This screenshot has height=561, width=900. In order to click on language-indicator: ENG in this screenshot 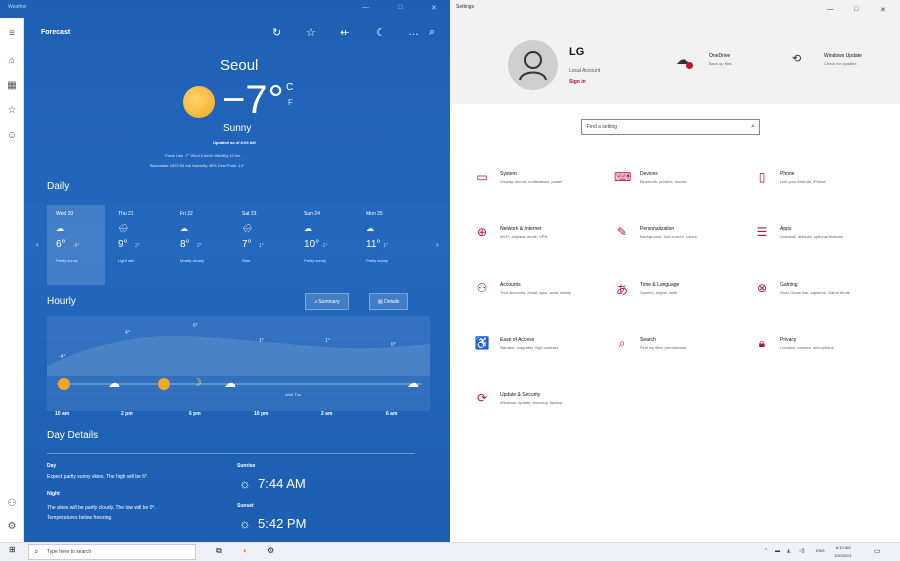, I will do `click(820, 550)`.